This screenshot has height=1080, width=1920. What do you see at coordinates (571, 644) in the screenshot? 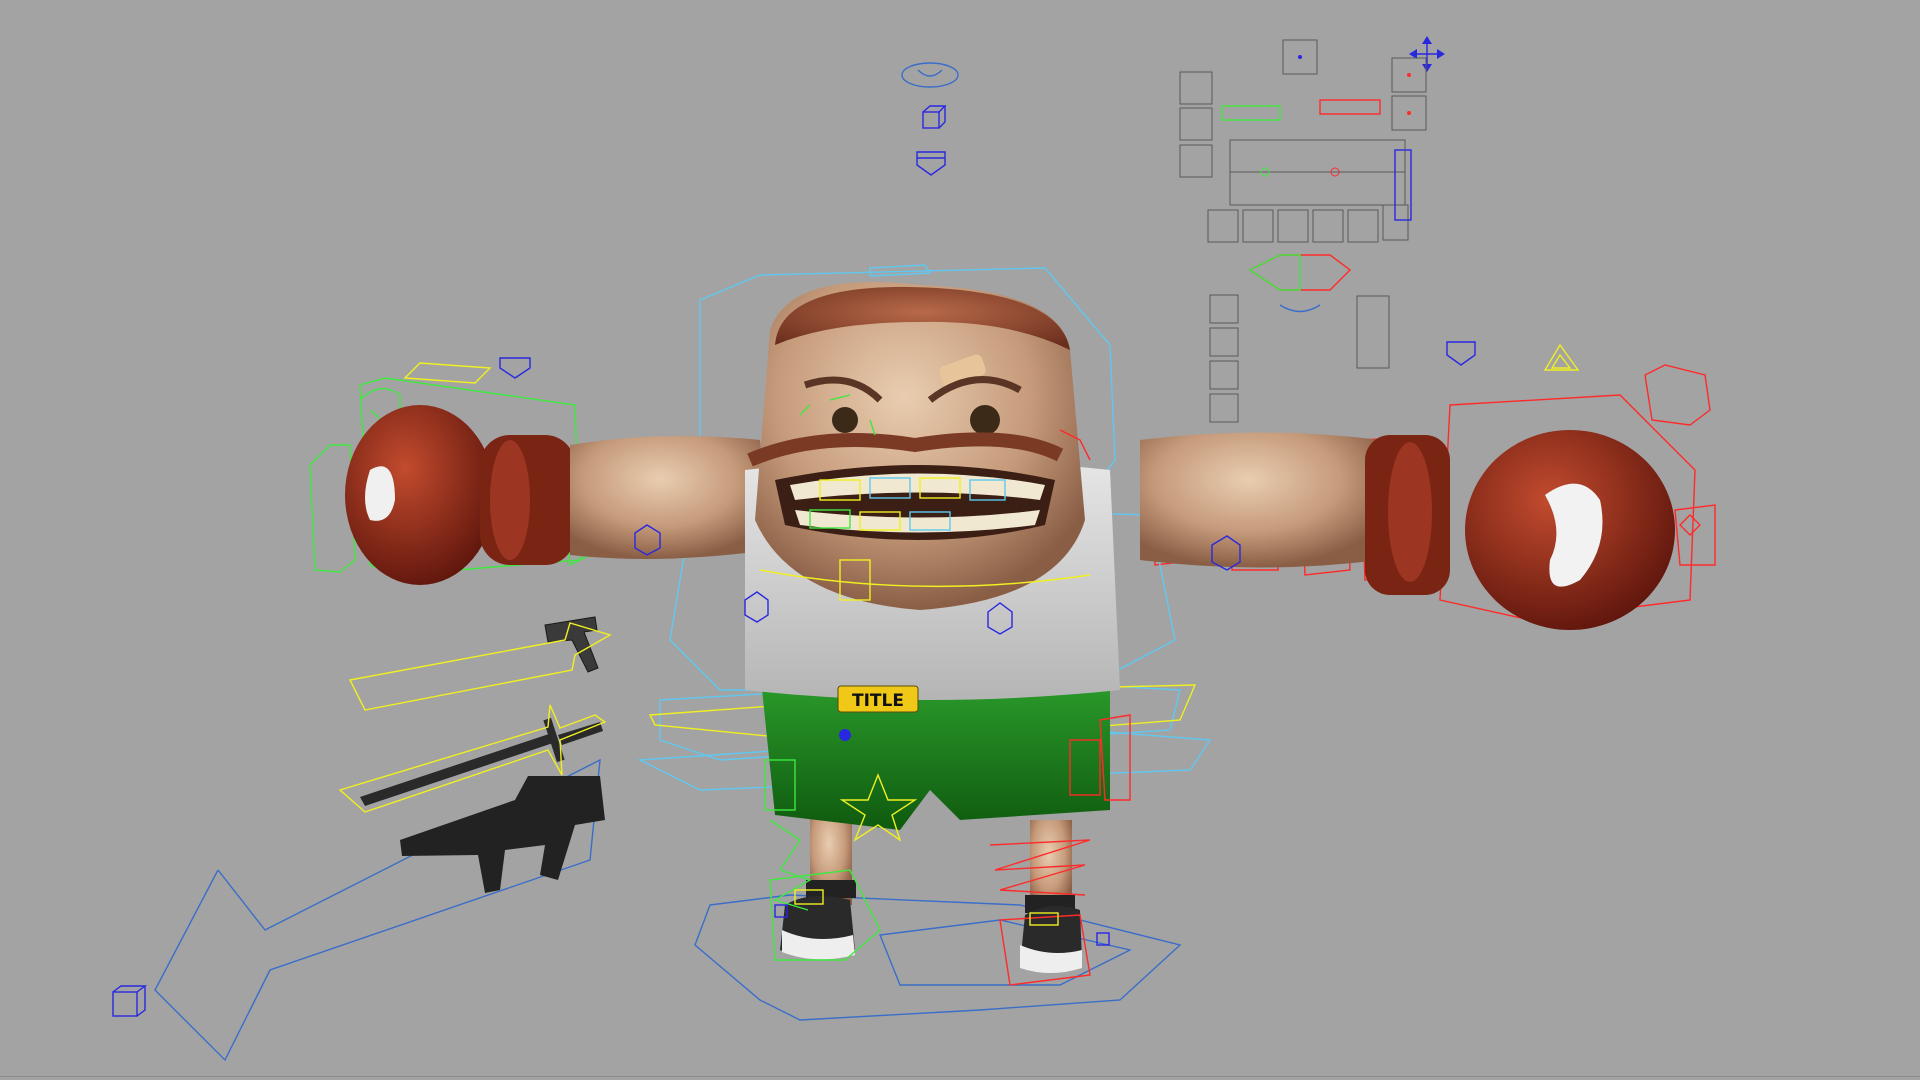
I see `pistol-prop` at bounding box center [571, 644].